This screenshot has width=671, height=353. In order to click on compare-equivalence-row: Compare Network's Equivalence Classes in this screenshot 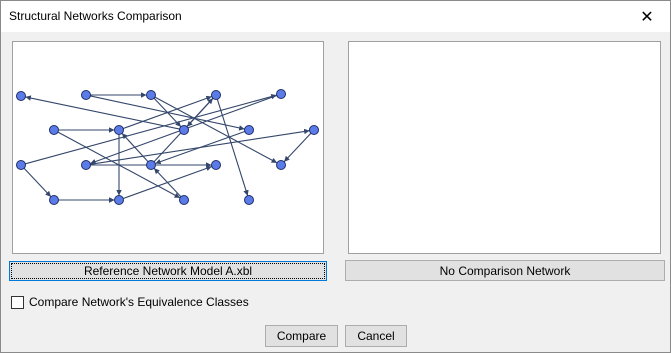, I will do `click(130, 302)`.